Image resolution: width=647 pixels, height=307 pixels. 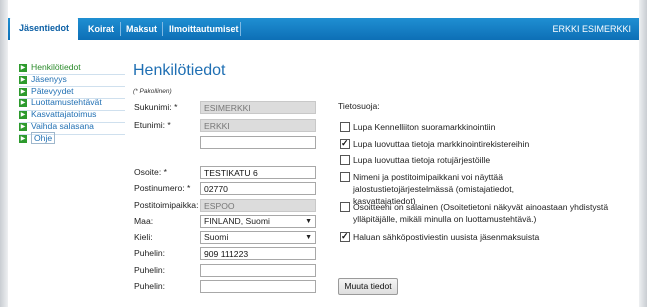 I want to click on tab-jasentiedot: Jäsentiedot, so click(x=44, y=28).